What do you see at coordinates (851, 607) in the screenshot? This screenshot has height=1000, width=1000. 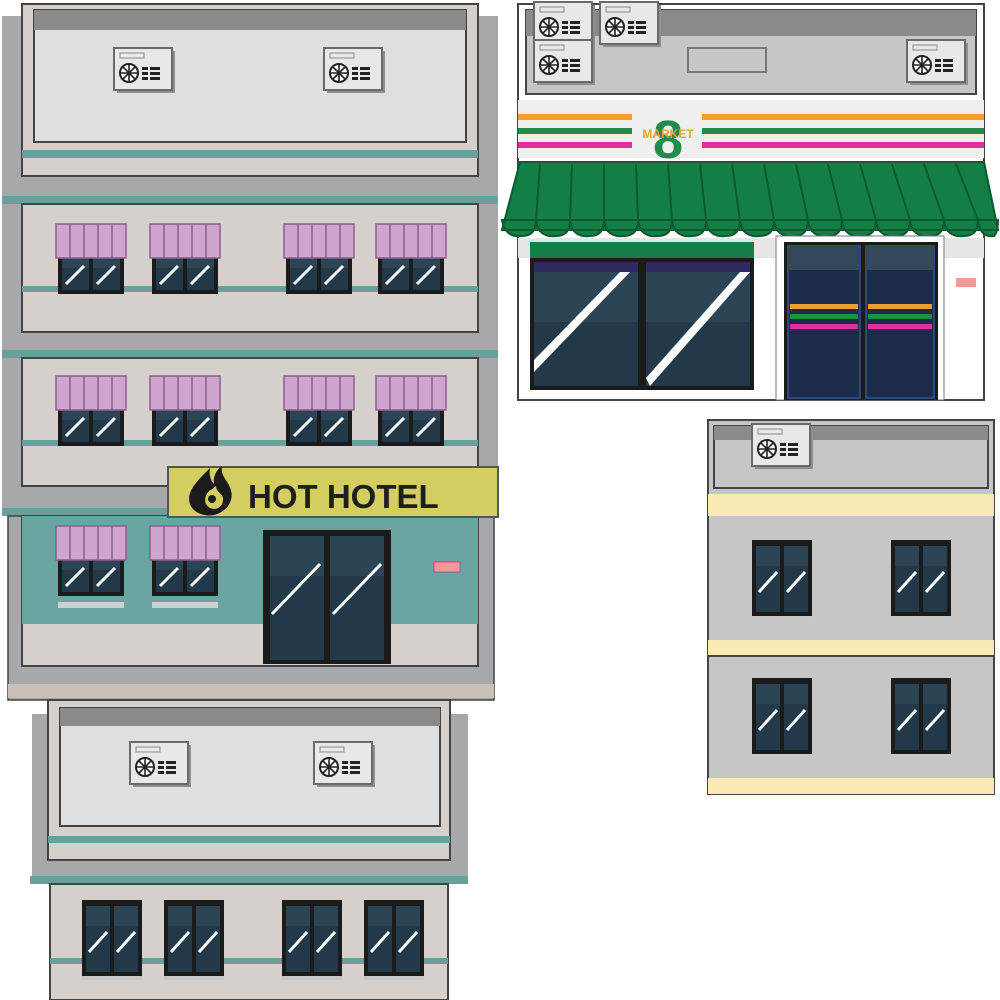 I see `apartment-sprite` at bounding box center [851, 607].